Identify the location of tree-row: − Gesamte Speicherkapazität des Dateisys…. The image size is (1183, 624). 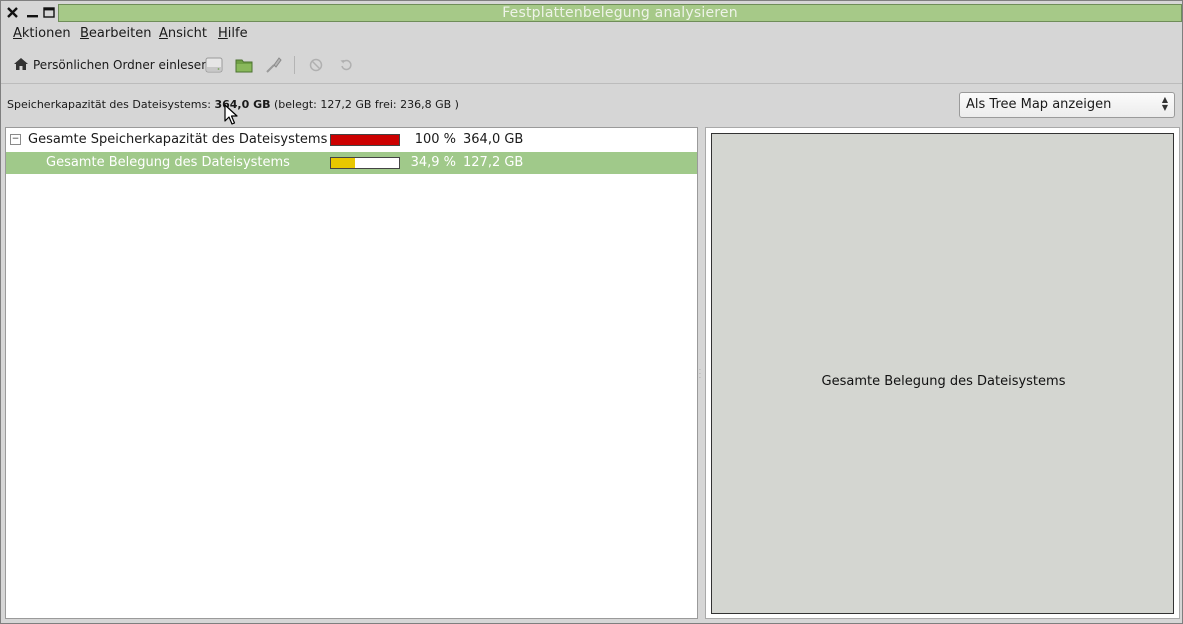
(351, 140).